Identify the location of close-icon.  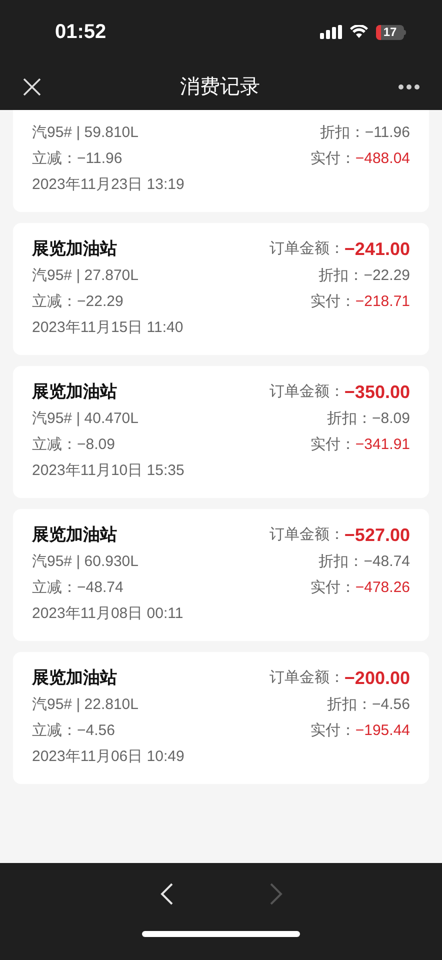
(32, 87).